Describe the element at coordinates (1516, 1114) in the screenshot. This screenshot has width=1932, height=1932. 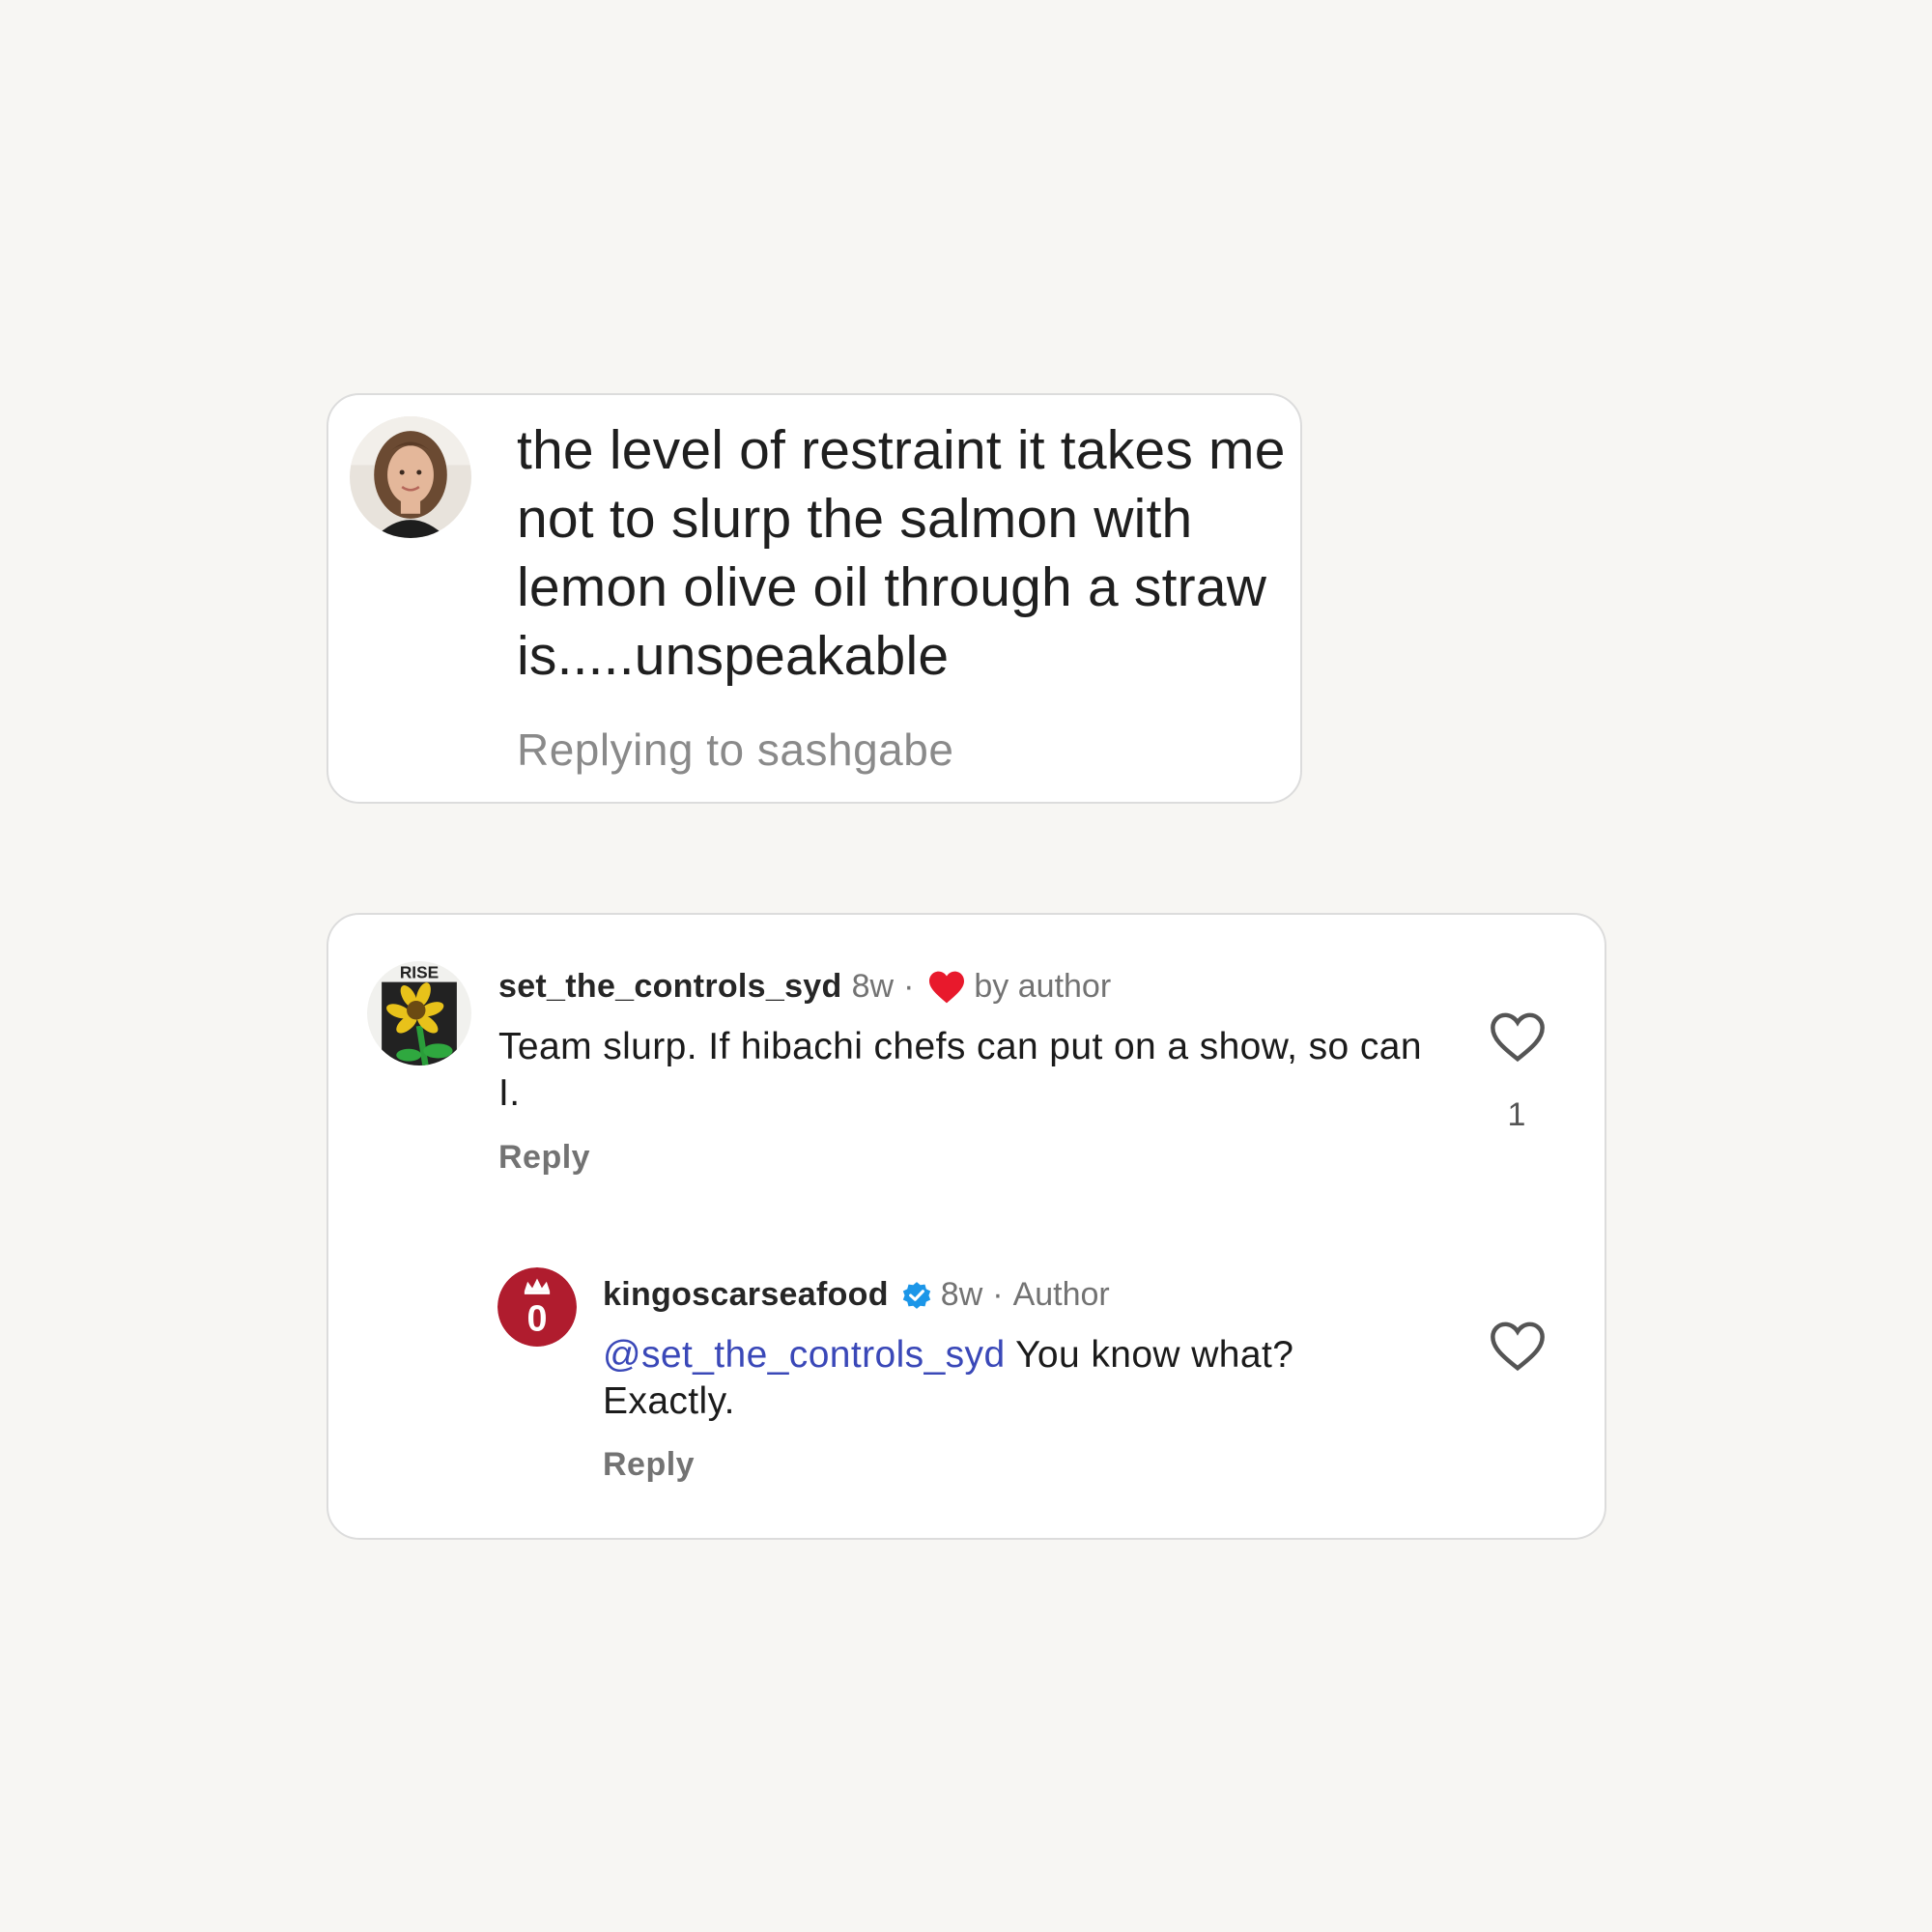
I see `like-count: 1` at that location.